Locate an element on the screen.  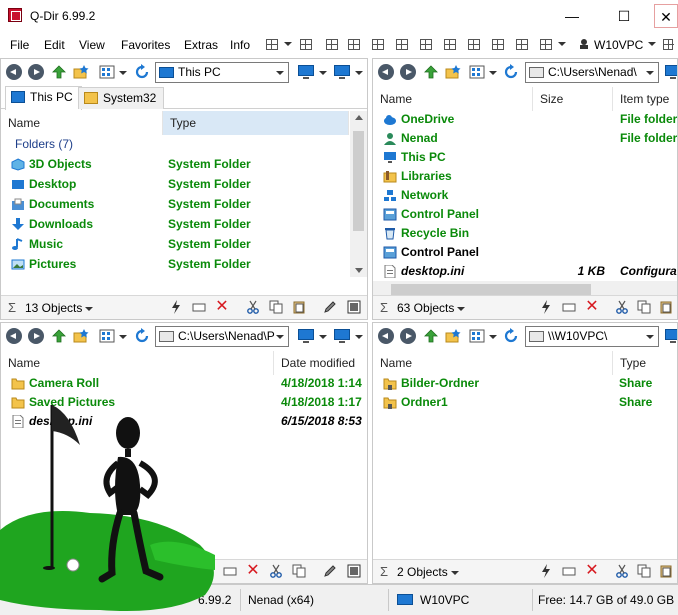
list-item: OneDrive File folder is located at coordinates (525, 119).